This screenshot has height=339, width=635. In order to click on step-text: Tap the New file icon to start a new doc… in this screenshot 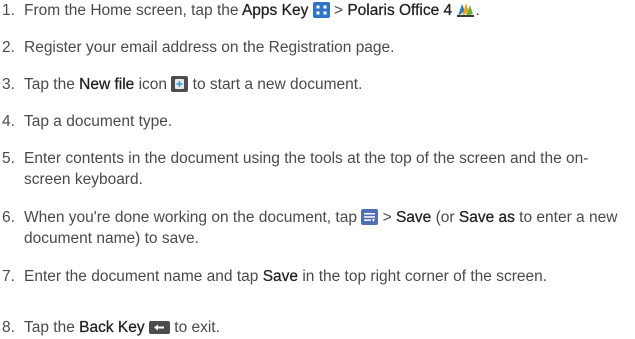, I will do `click(193, 84)`.